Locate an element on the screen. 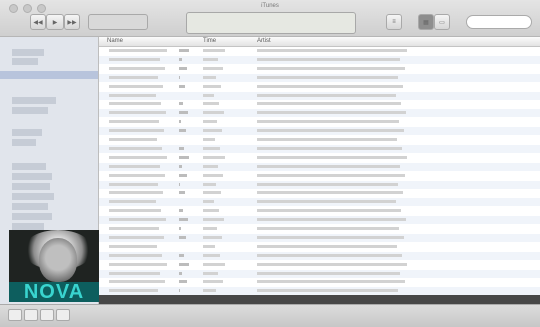 Image resolution: width=540 pixels, height=327 pixels. rewind-icon: ◀◀ is located at coordinates (38, 22).